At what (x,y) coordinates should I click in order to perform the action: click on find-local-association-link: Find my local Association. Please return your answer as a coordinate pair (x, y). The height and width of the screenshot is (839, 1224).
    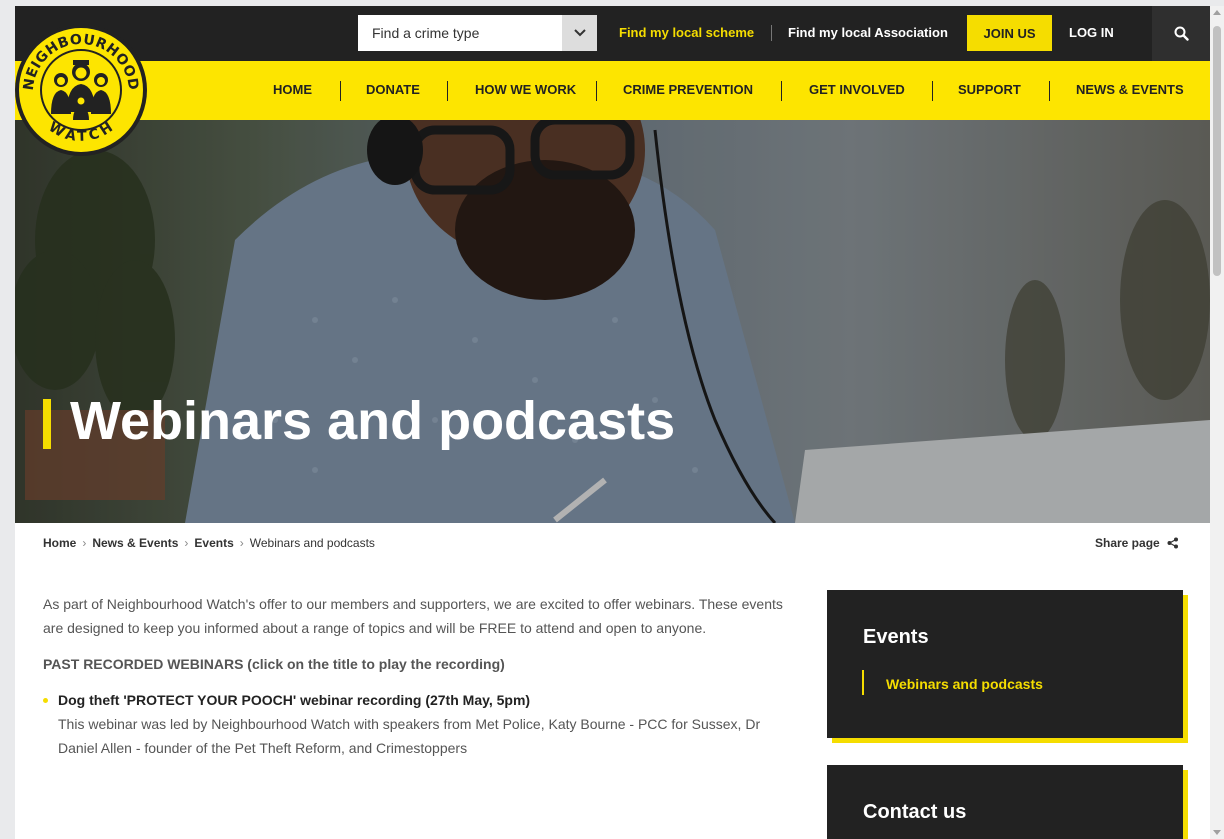
    Looking at the image, I should click on (868, 32).